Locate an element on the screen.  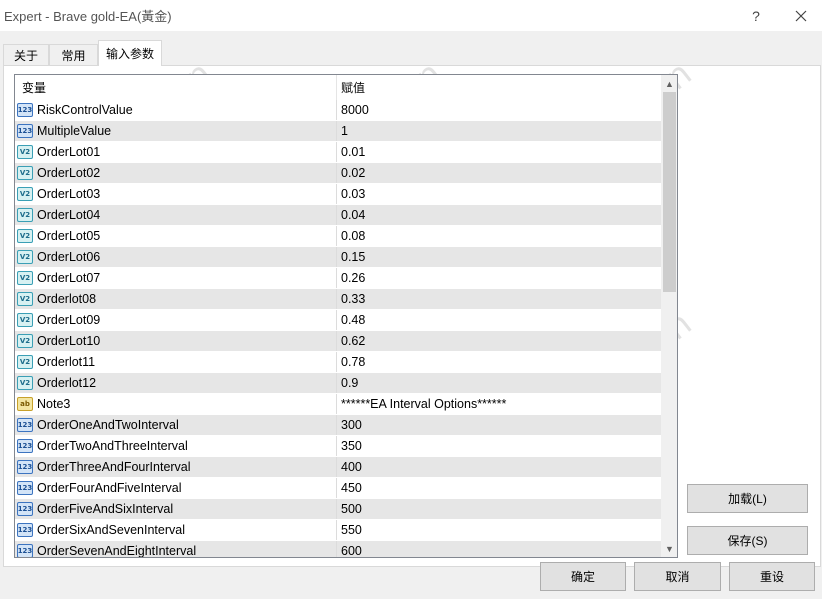
tab-common: 常用 is located at coordinates (73, 55).